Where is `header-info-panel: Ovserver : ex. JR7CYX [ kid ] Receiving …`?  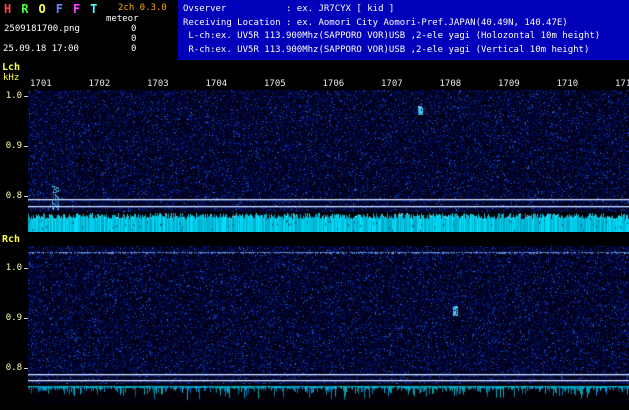
header-info-panel: Ovserver : ex. JR7CYX [ kid ] Receiving … is located at coordinates (403, 30).